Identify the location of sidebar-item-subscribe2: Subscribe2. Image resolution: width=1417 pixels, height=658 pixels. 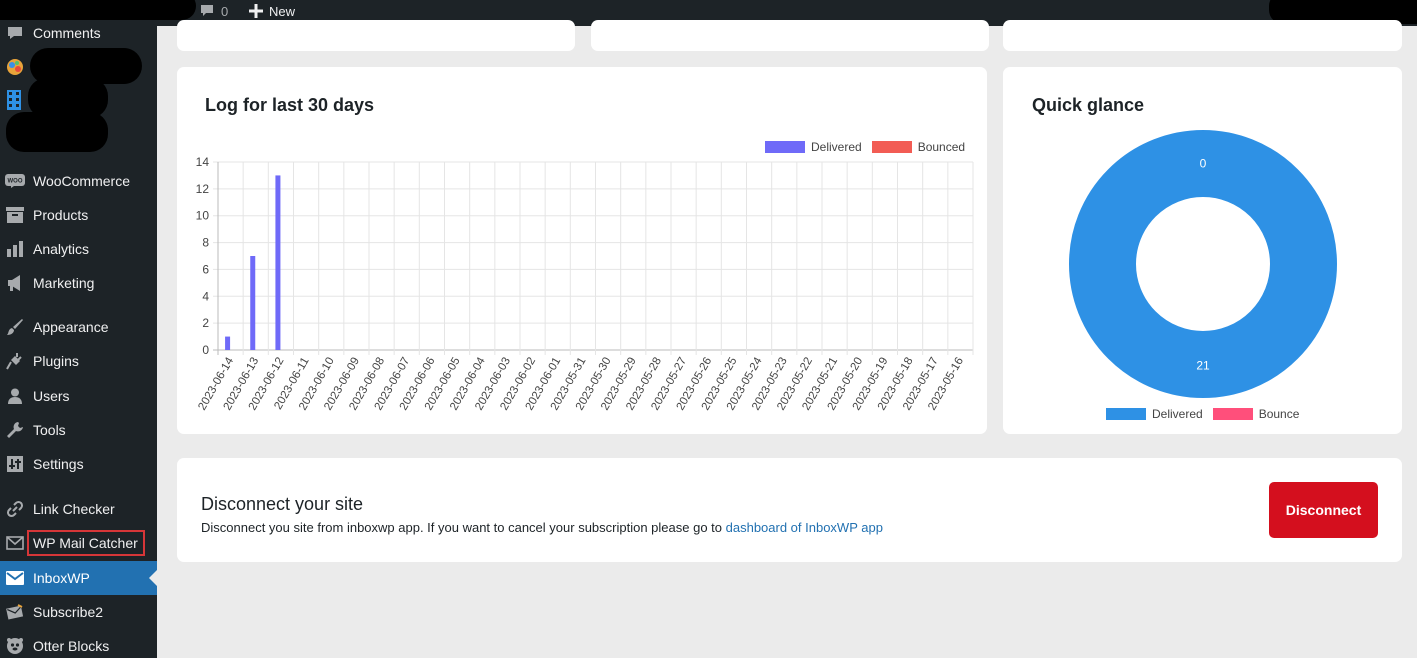
(78, 612).